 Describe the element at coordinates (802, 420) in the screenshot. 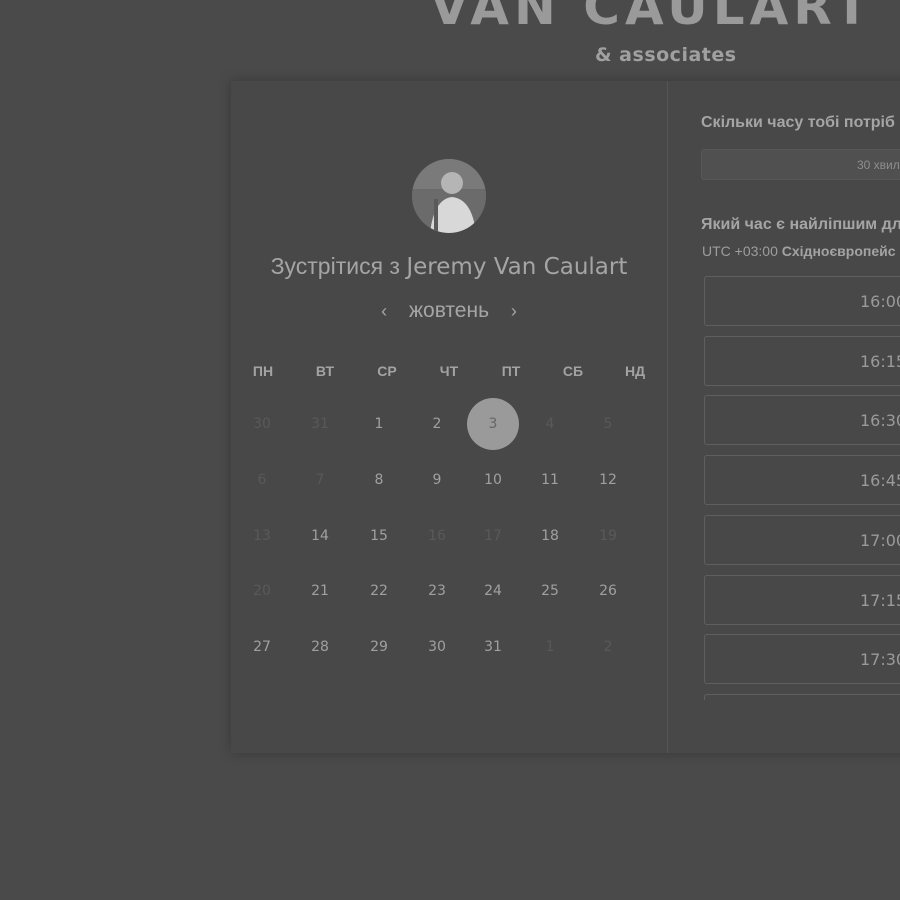

I see `time-slot-button: 16:30` at that location.